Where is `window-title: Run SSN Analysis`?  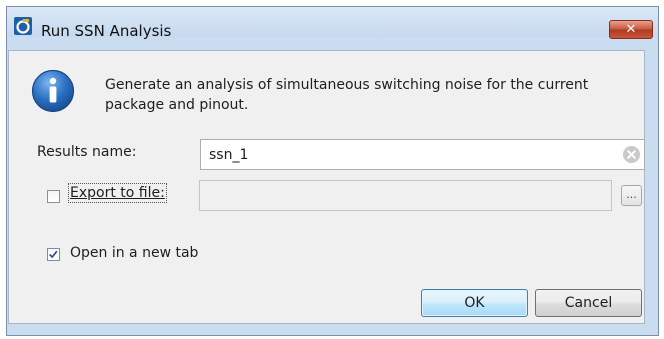
window-title: Run SSN Analysis is located at coordinates (106, 31).